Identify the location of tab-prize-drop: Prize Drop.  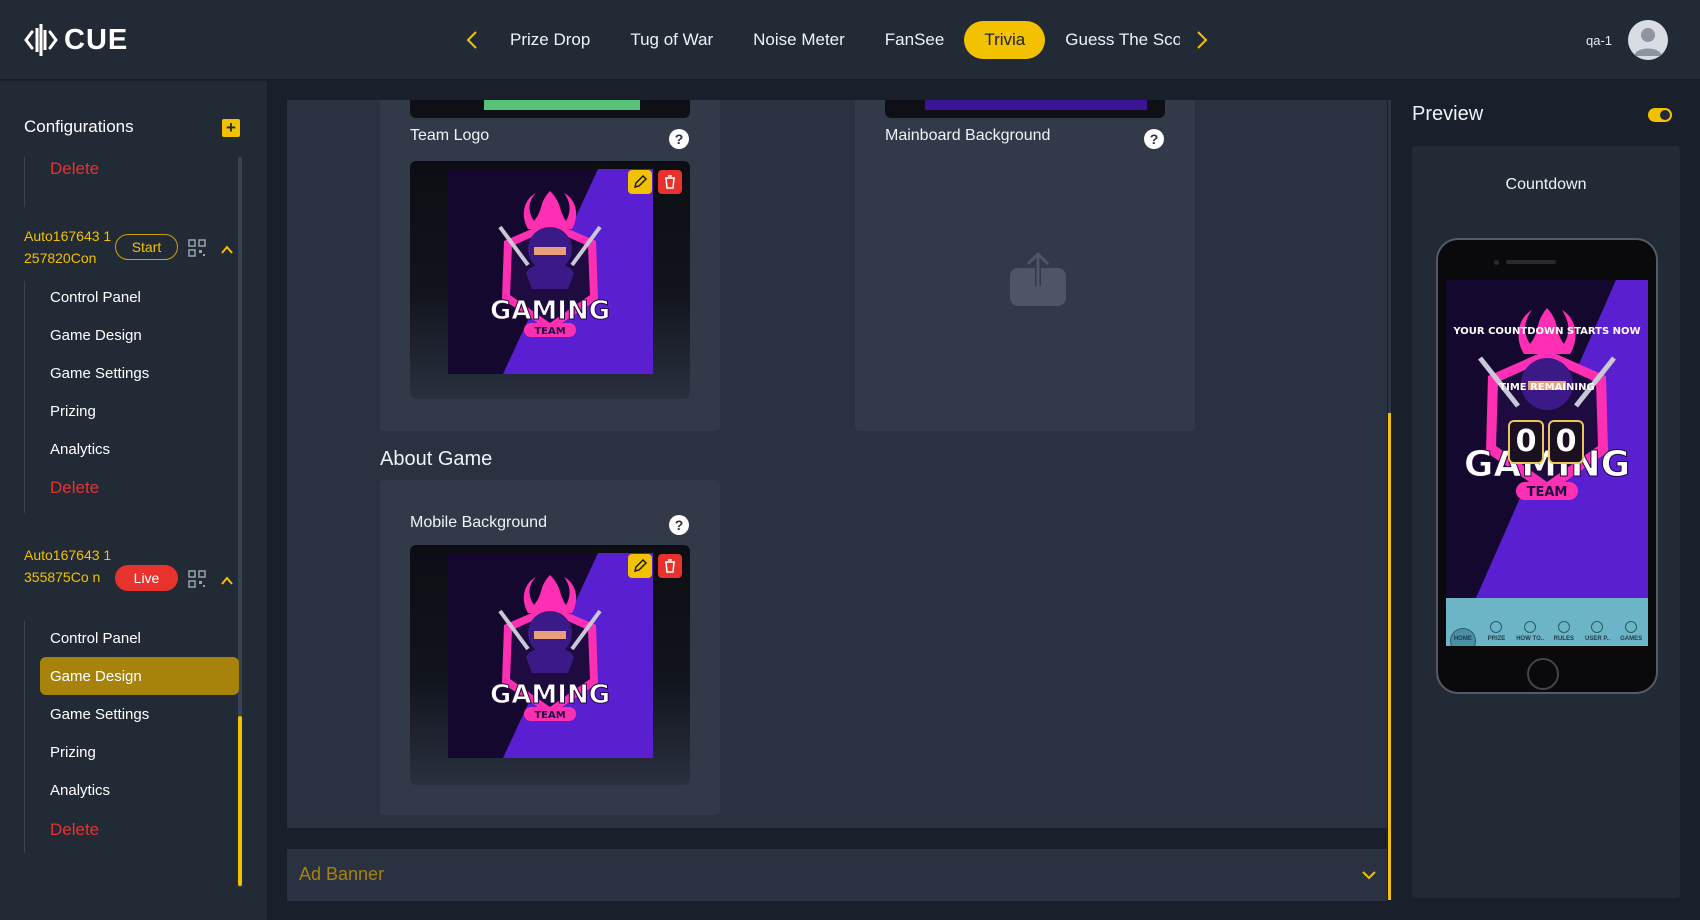
(550, 40).